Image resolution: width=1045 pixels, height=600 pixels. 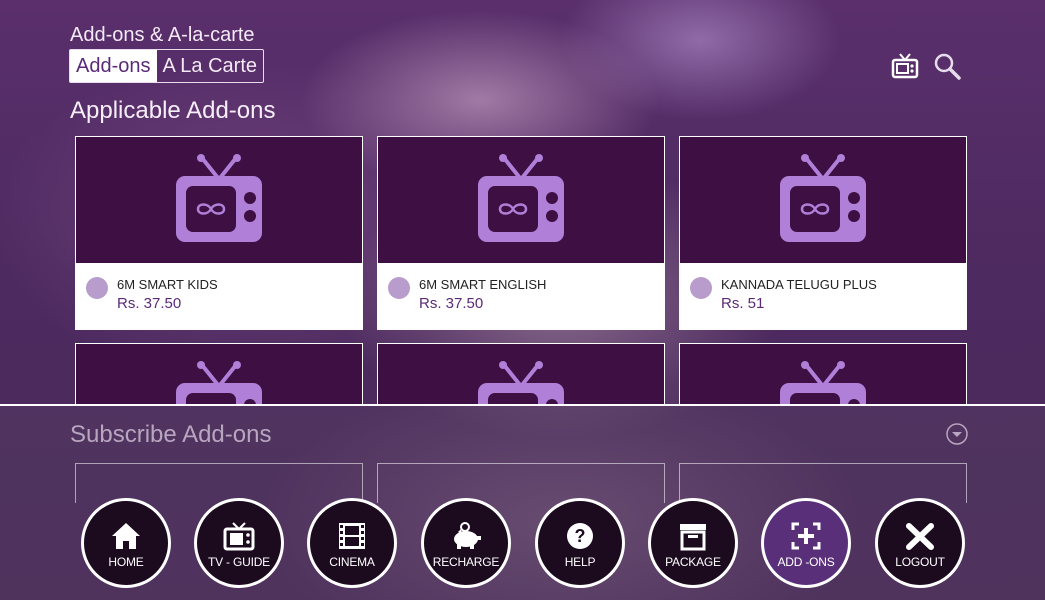 I want to click on nav-help-button: ? HELP, so click(x=580, y=543).